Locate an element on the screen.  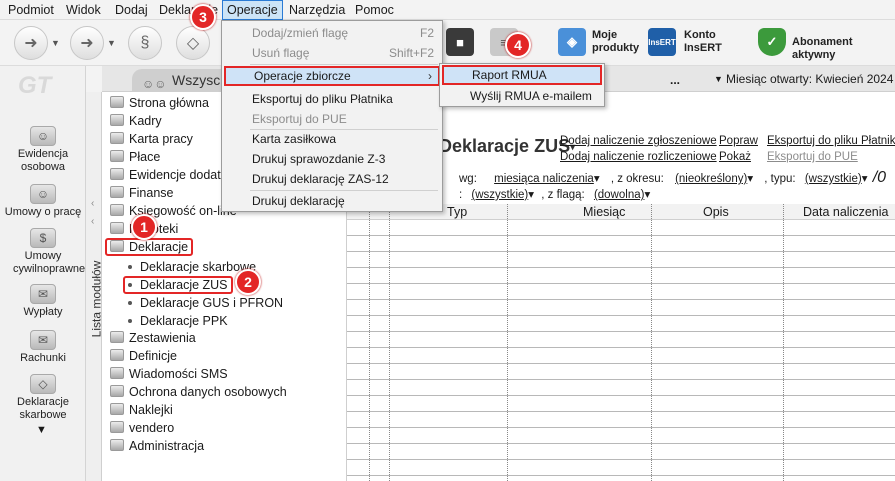
insert-badge-text: InsERT is located at coordinates (662, 42).